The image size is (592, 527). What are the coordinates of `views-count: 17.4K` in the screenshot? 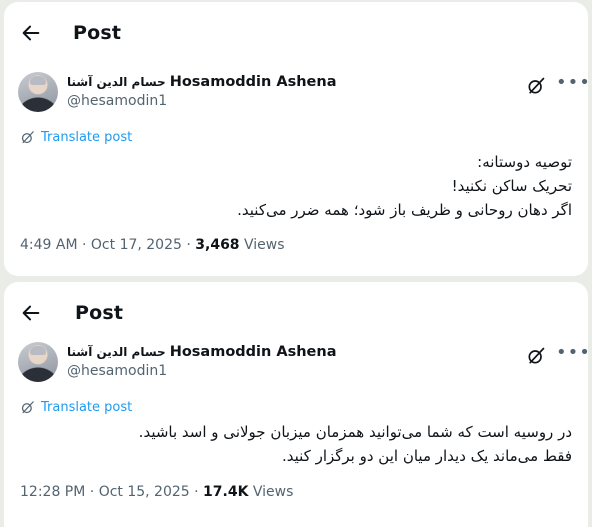 It's located at (226, 492).